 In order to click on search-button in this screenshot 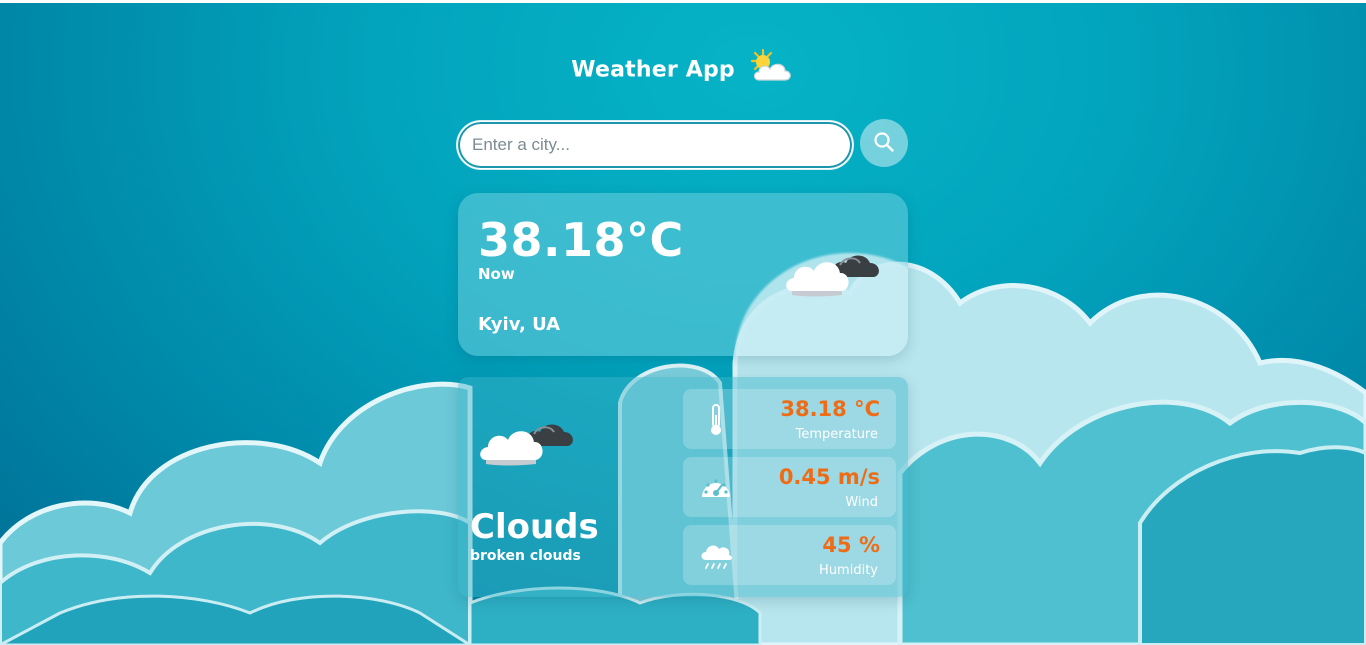, I will do `click(884, 143)`.